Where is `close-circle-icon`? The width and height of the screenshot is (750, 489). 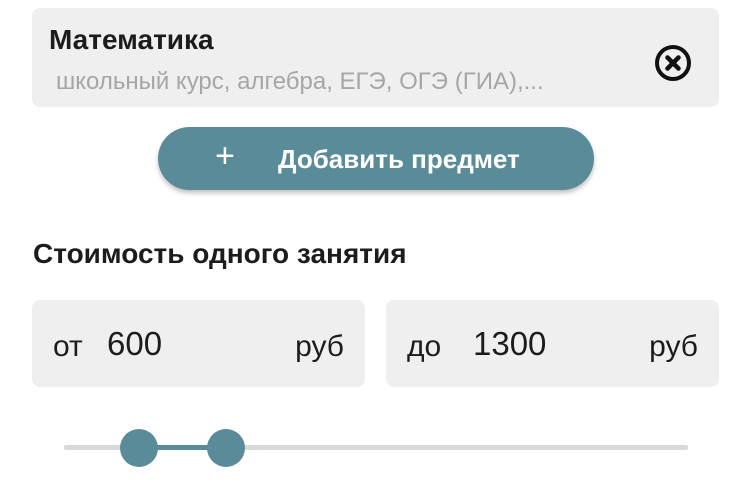
close-circle-icon is located at coordinates (673, 63).